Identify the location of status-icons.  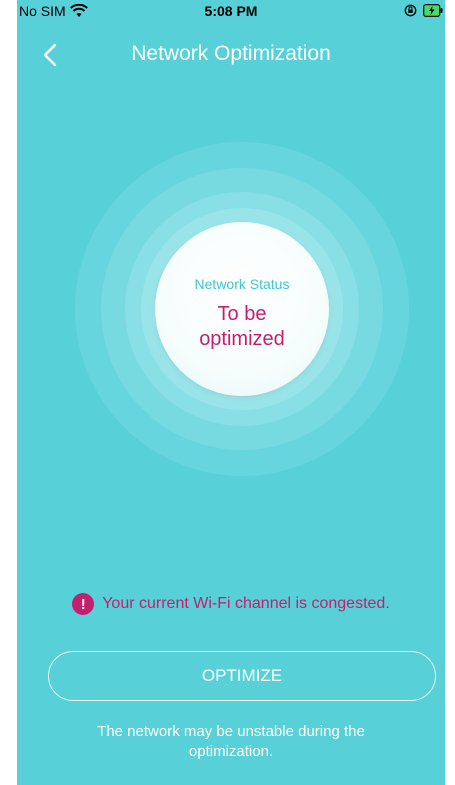
(423, 10).